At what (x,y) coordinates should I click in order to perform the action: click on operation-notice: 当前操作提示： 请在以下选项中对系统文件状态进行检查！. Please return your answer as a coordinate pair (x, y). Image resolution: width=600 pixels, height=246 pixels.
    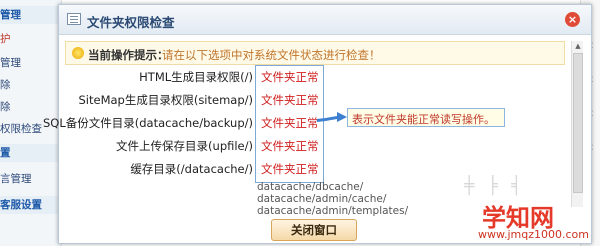
    Looking at the image, I should click on (315, 53).